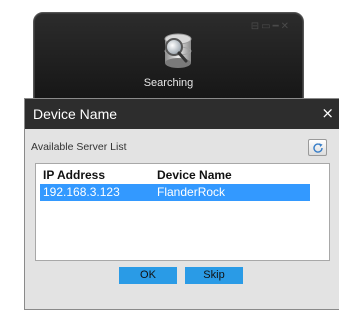  What do you see at coordinates (327, 113) in the screenshot?
I see `close-icon: ×` at bounding box center [327, 113].